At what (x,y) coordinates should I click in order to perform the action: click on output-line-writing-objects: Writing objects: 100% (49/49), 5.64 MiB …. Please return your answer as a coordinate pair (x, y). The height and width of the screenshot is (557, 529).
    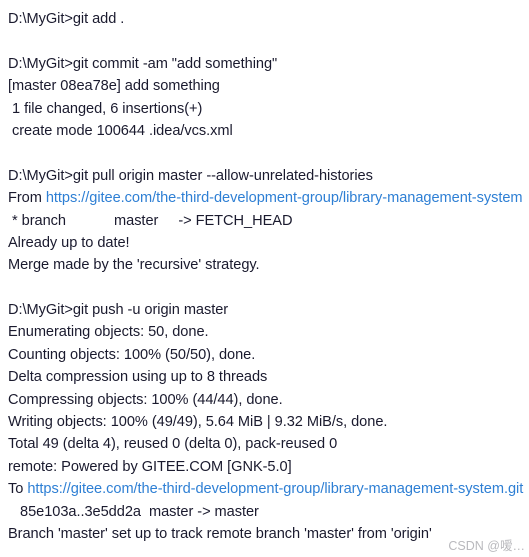
    Looking at the image, I should click on (198, 422).